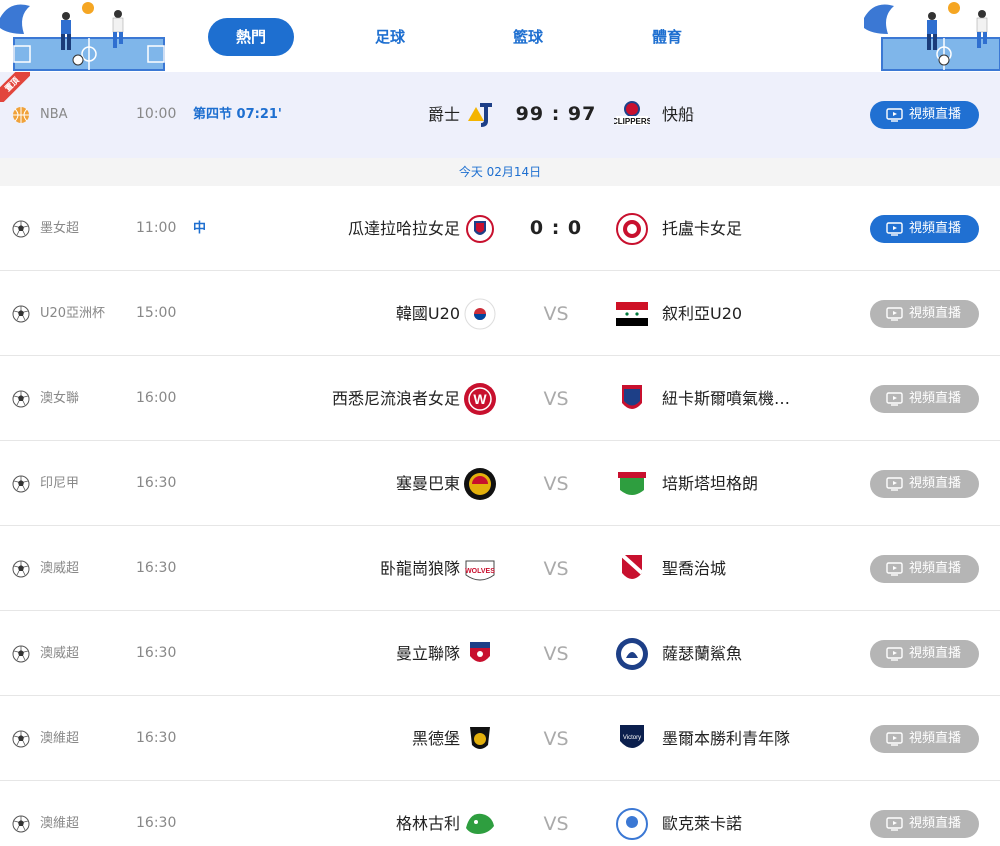 This screenshot has width=1000, height=846. What do you see at coordinates (251, 37) in the screenshot?
I see `tab-hot: 熱門` at bounding box center [251, 37].